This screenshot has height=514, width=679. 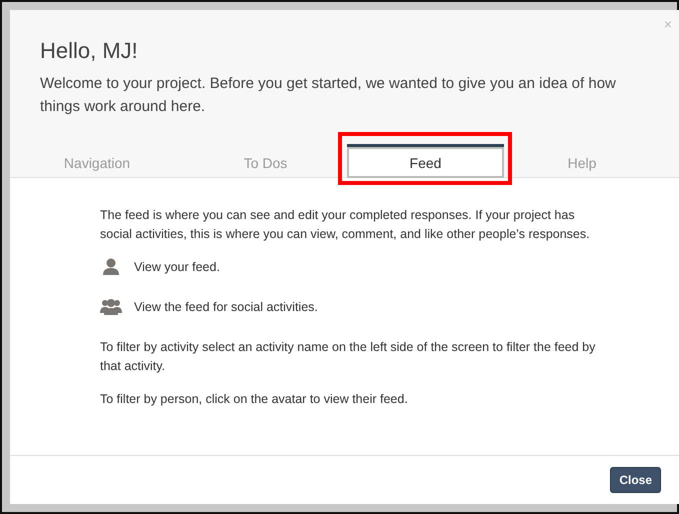 I want to click on close-button: Close, so click(x=635, y=480).